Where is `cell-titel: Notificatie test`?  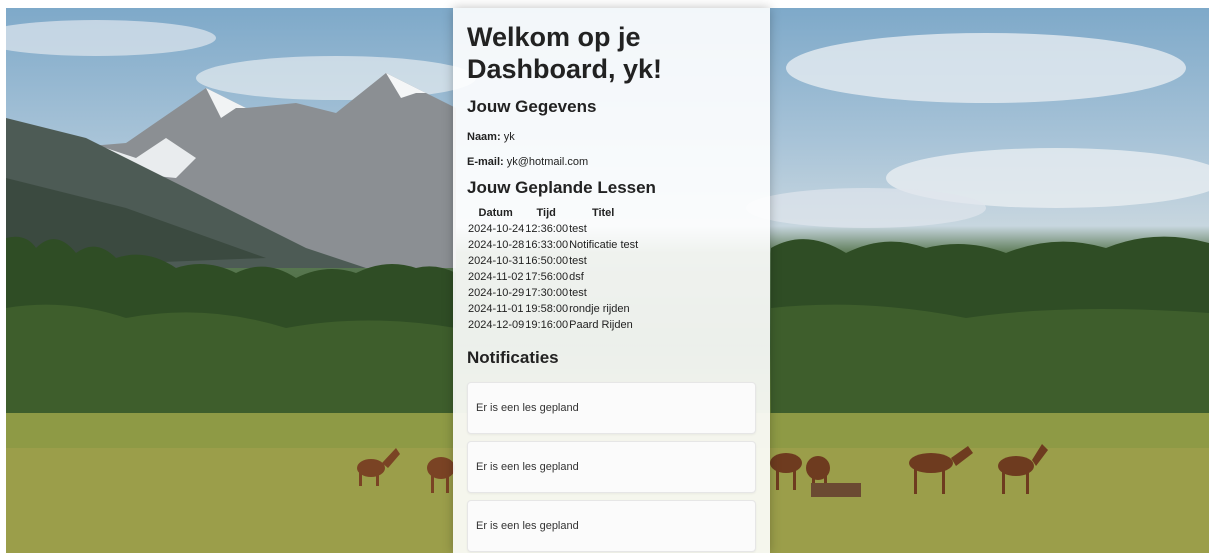 cell-titel: Notificatie test is located at coordinates (604, 245).